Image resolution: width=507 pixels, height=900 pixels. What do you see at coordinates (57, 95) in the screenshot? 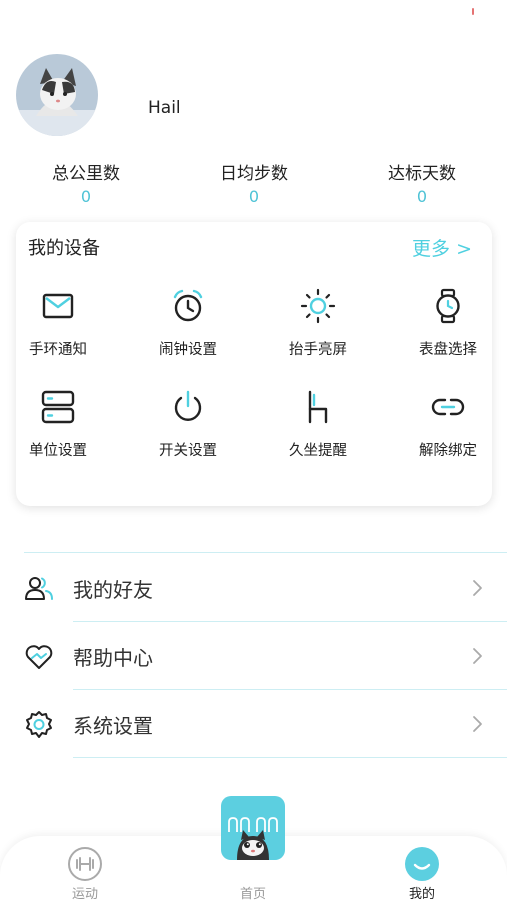
I see `avatar` at bounding box center [57, 95].